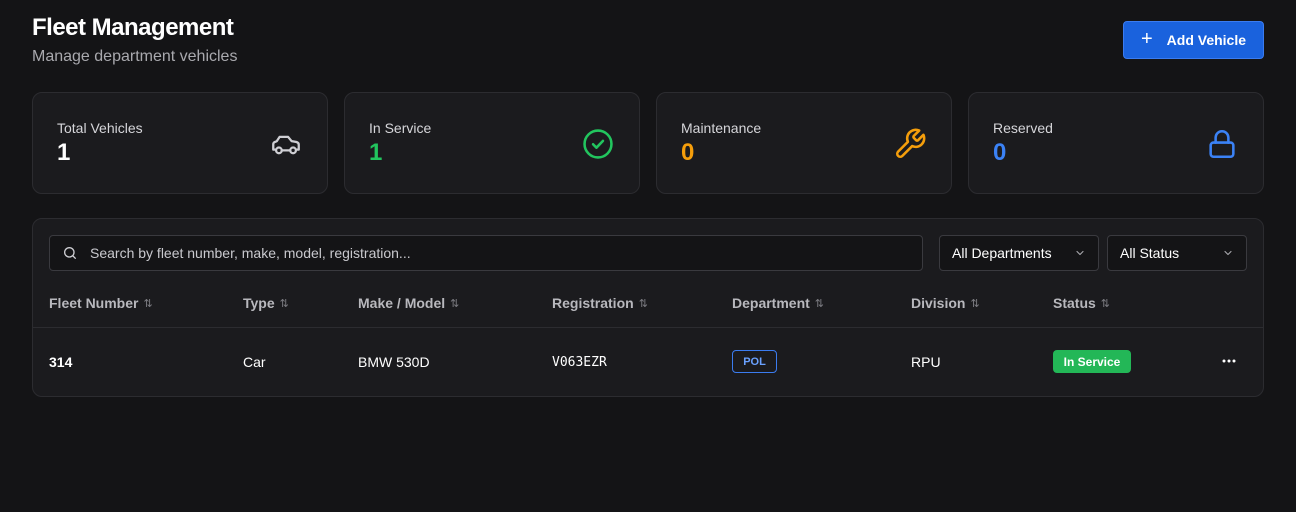  What do you see at coordinates (402, 303) in the screenshot?
I see `column-header-label: Make / Model` at bounding box center [402, 303].